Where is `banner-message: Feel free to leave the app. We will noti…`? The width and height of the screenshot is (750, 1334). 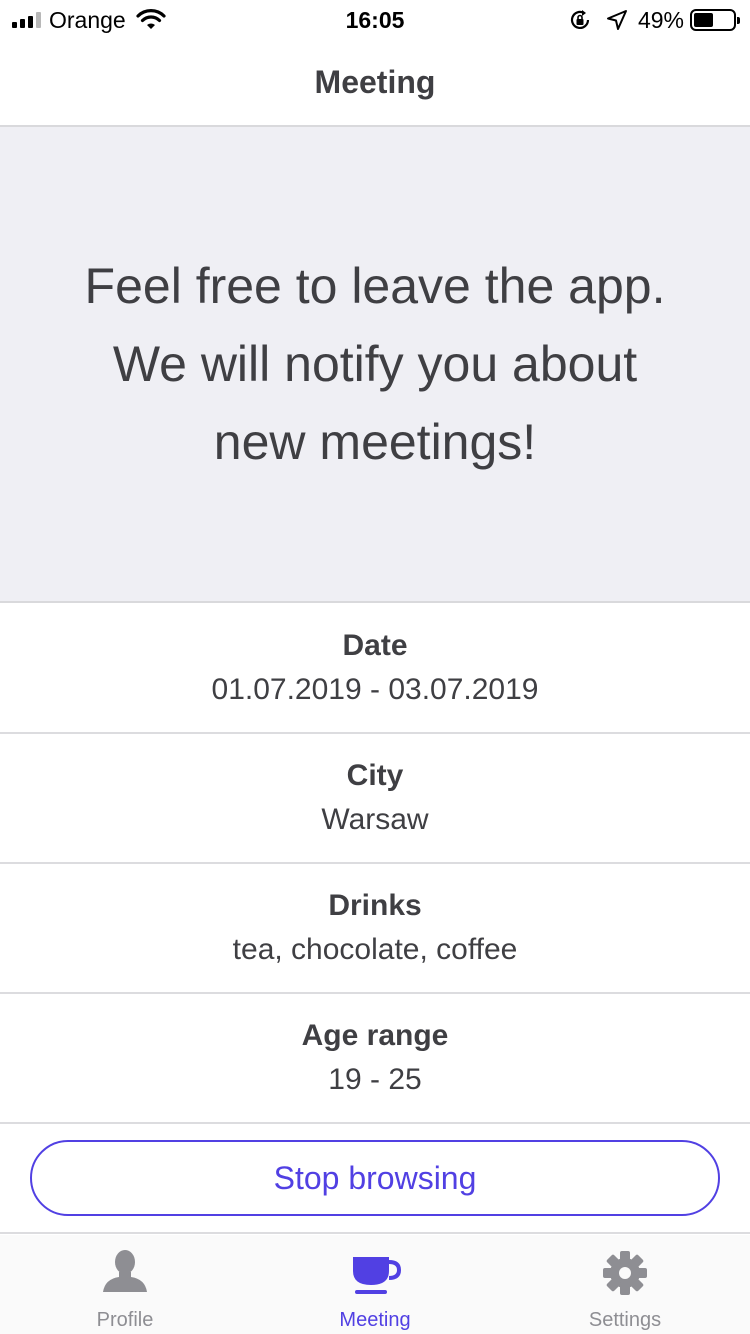 banner-message: Feel free to leave the app. We will noti… is located at coordinates (375, 364).